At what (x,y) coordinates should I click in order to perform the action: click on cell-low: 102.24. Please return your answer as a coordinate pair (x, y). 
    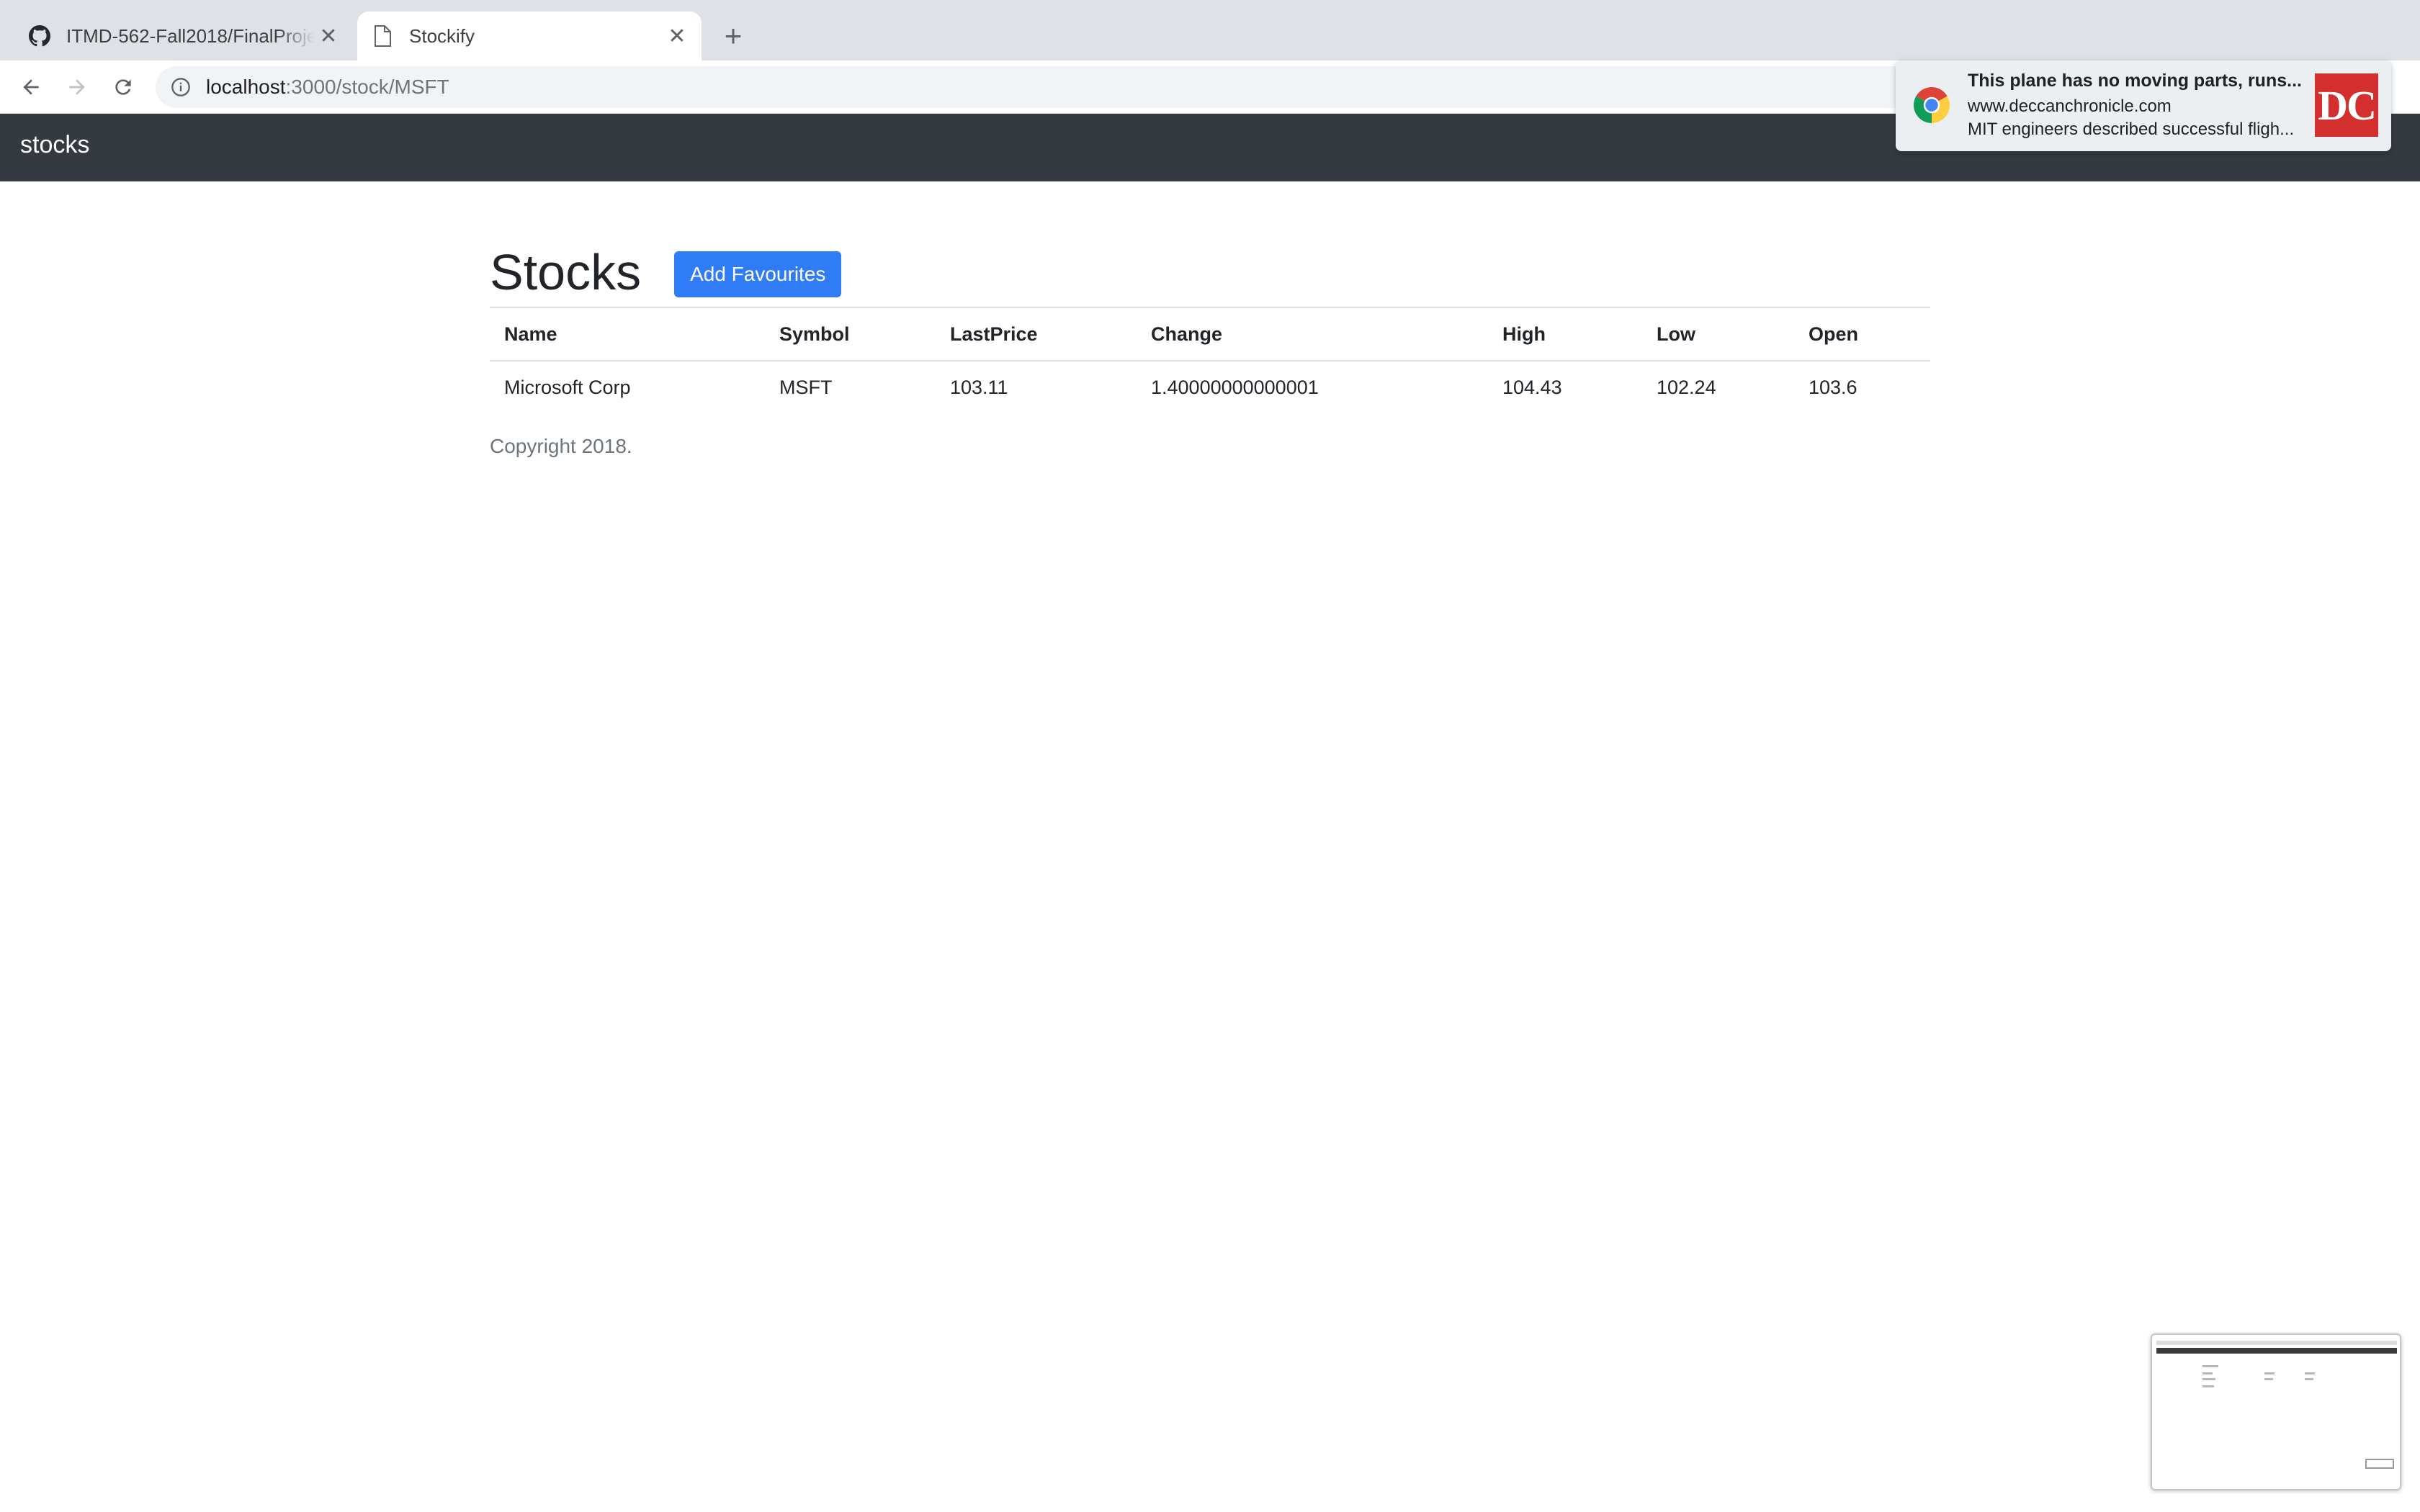
    Looking at the image, I should click on (1686, 387).